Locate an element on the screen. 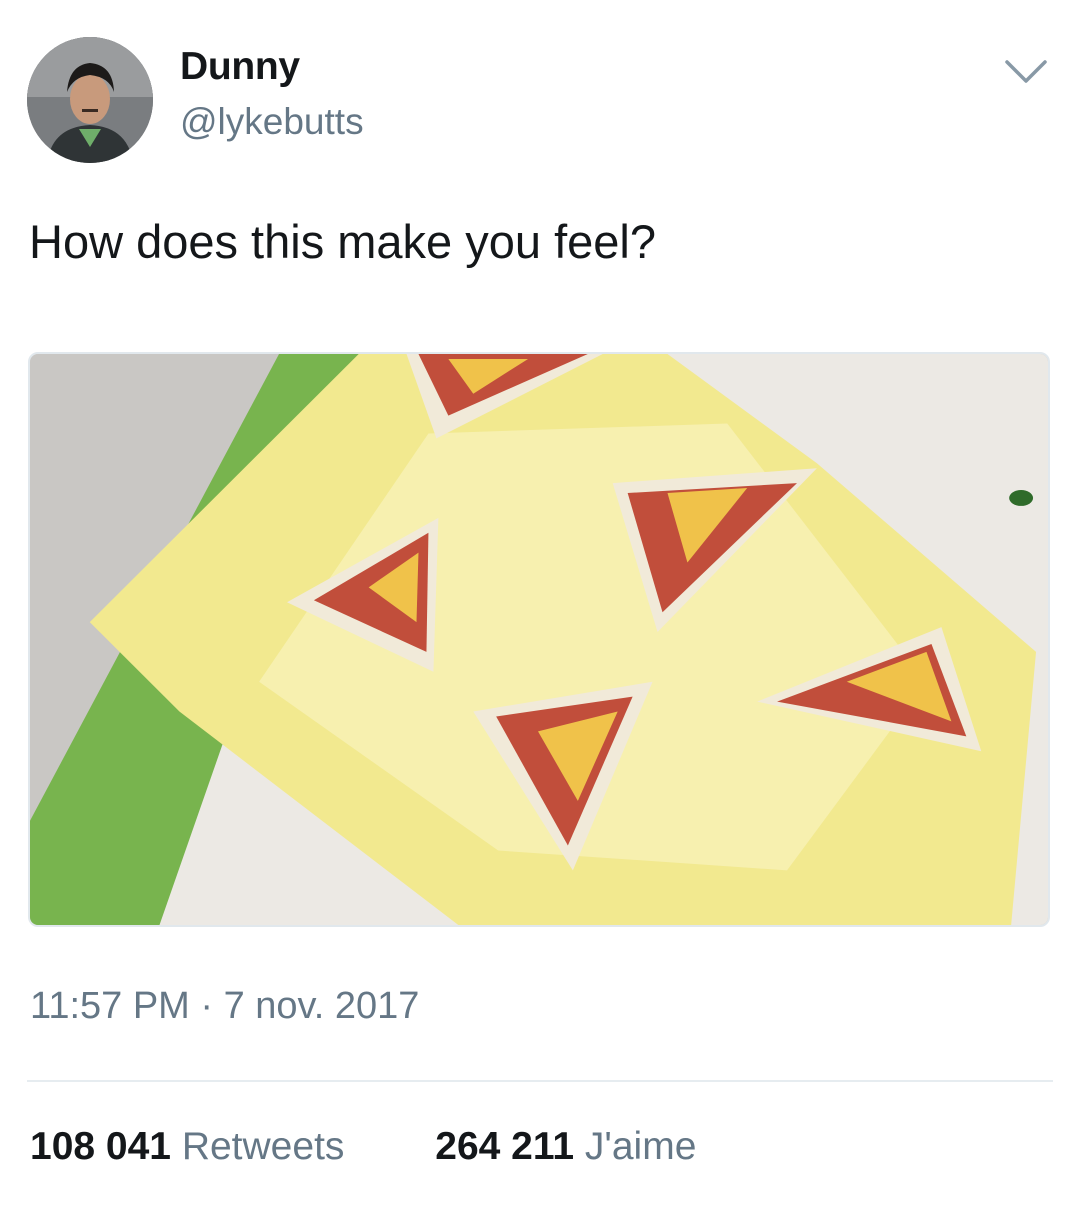 The image size is (1080, 1208). retweets-count: 108 041 is located at coordinates (100, 1146).